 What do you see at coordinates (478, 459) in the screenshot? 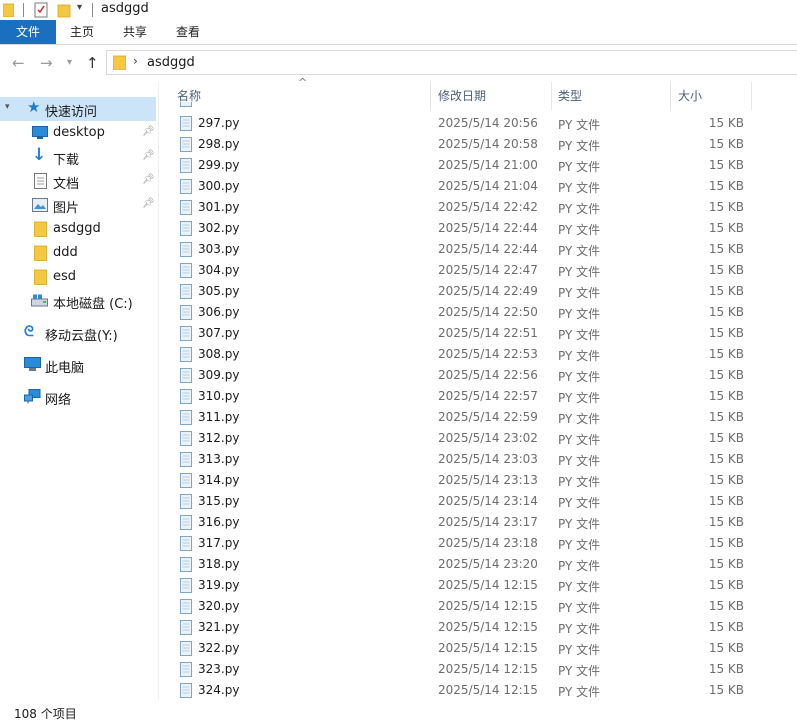
I see `table-row: 313.py 2025/5/14 23:03 PY 文件 15 KB` at bounding box center [478, 459].